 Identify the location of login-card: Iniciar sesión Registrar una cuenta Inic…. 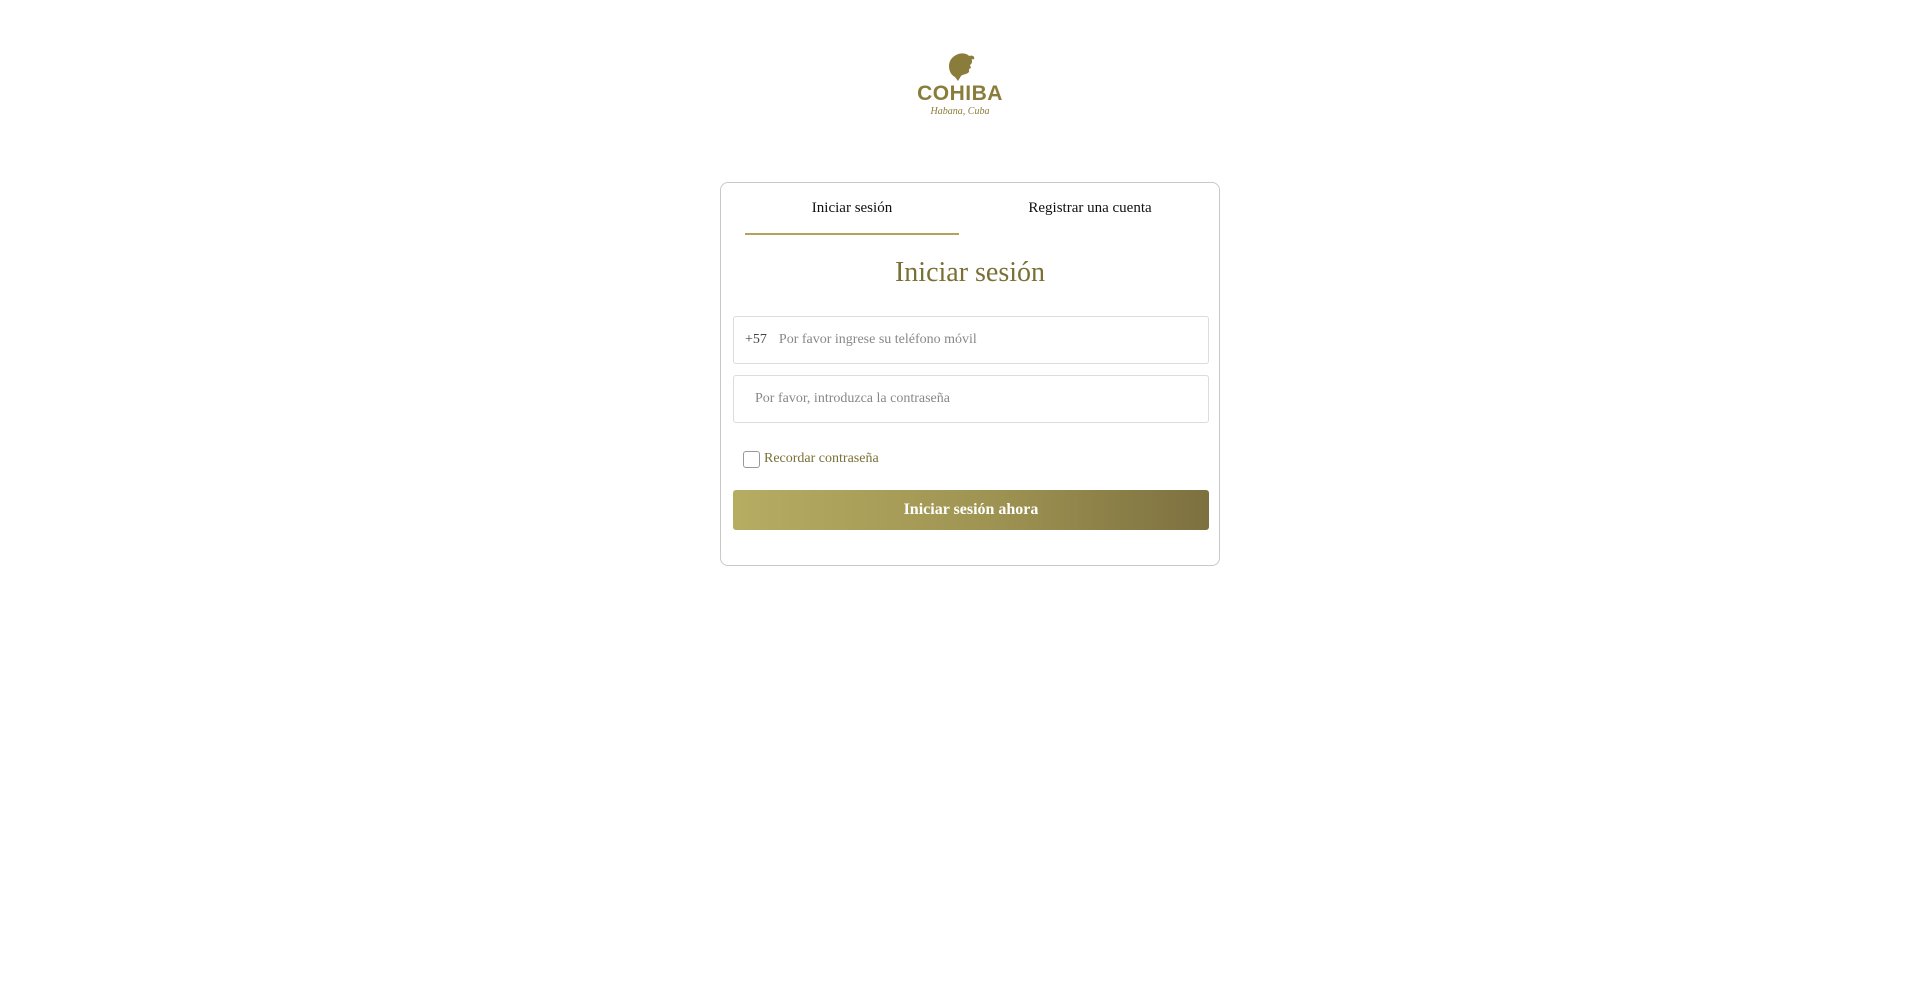
(970, 374).